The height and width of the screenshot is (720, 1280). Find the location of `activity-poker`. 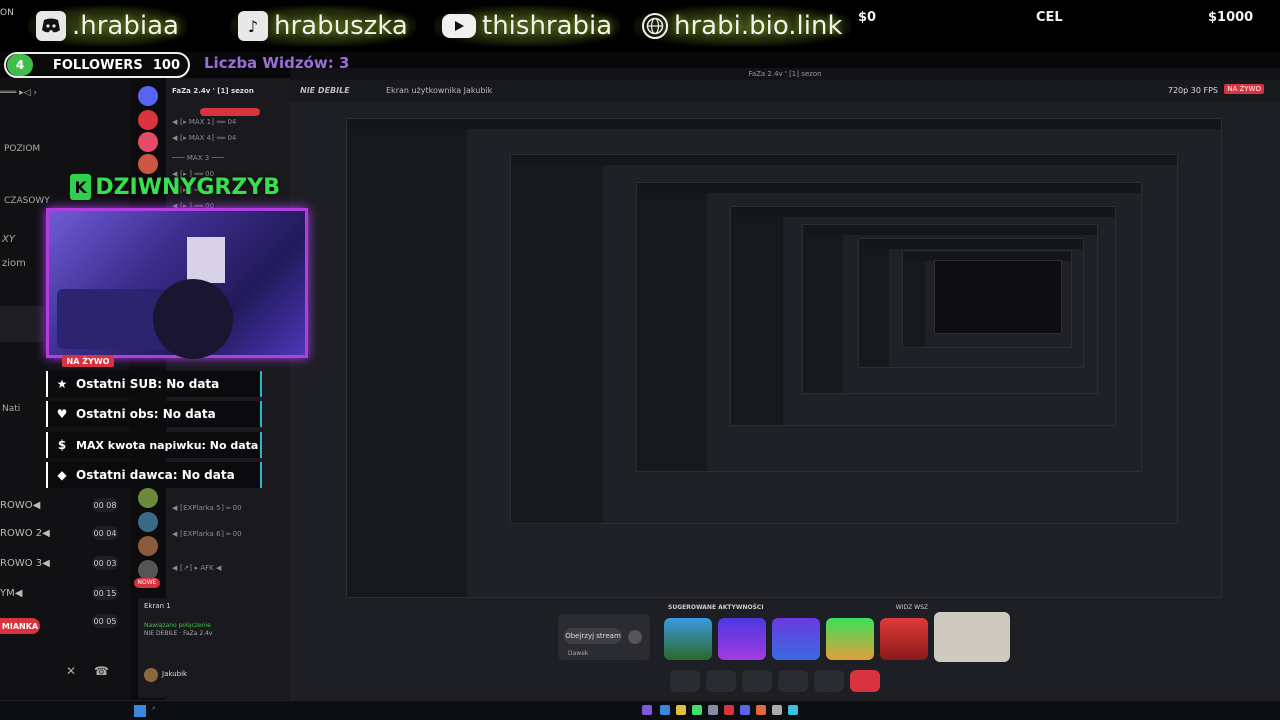

activity-poker is located at coordinates (742, 639).